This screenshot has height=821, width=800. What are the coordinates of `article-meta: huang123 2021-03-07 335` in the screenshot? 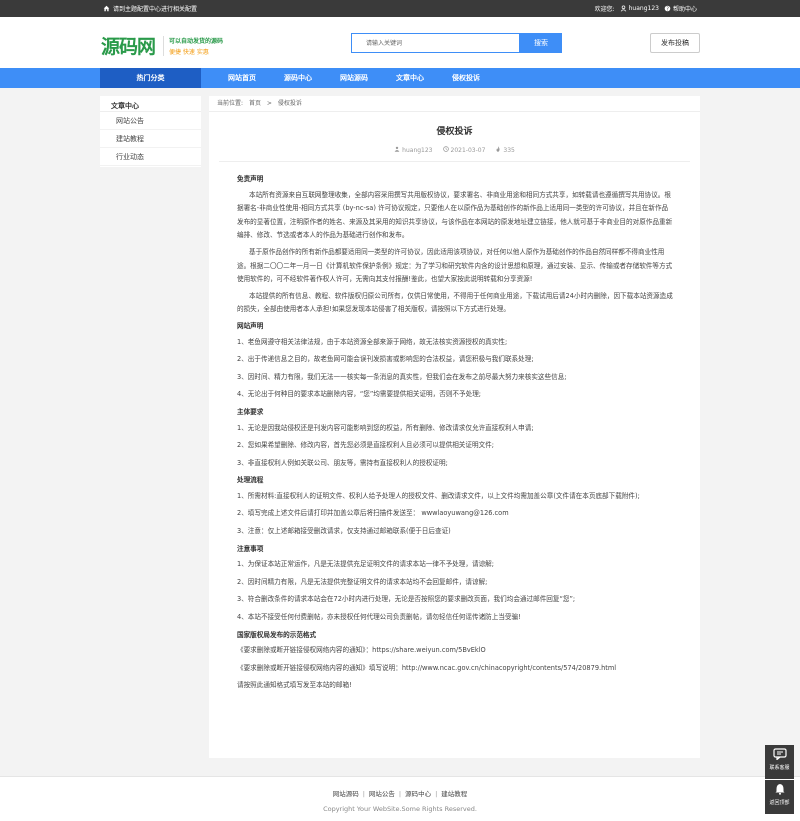 It's located at (454, 150).